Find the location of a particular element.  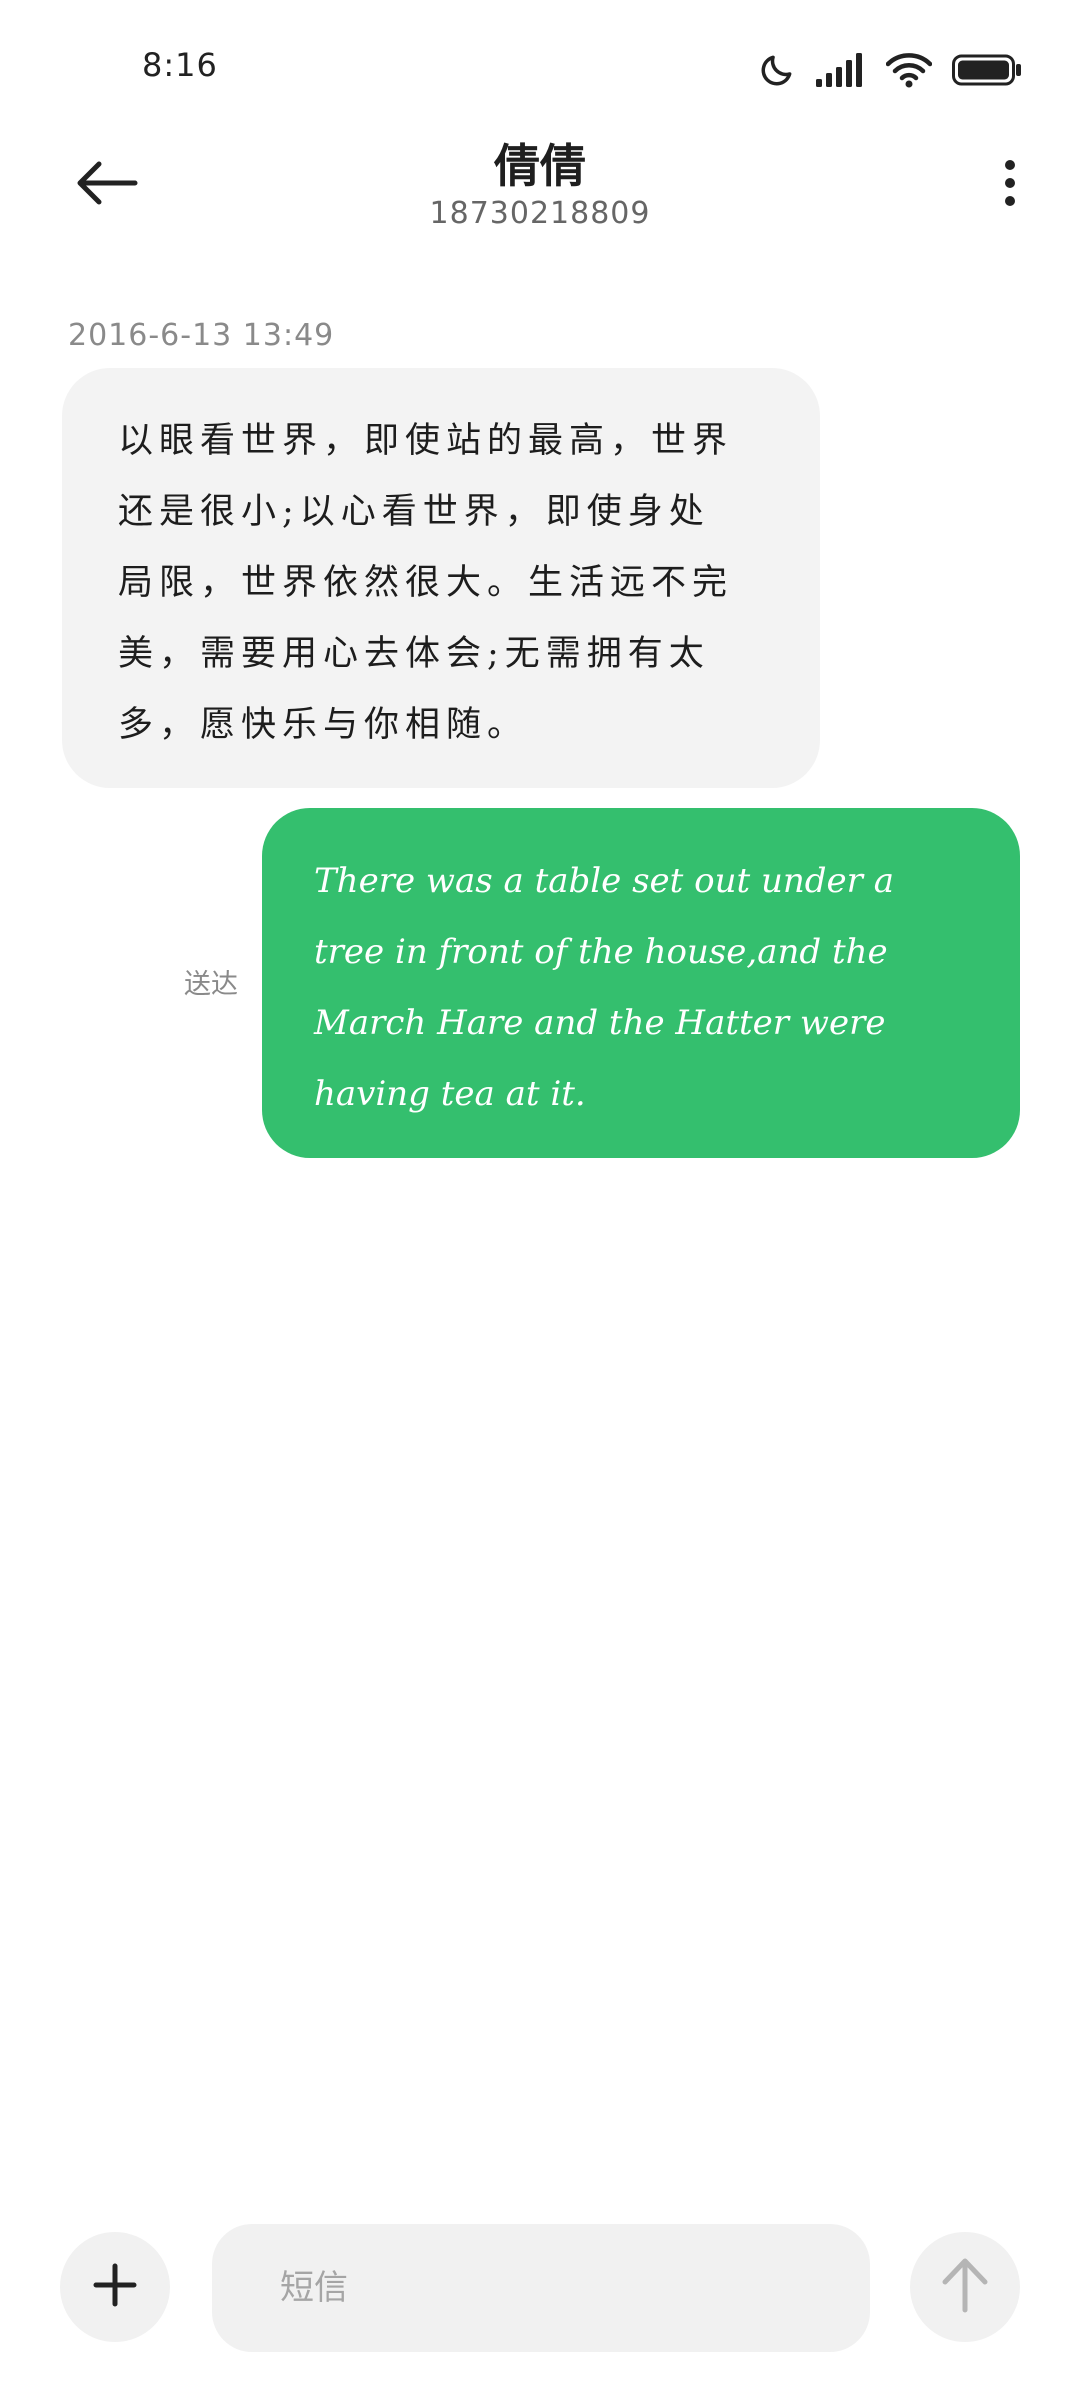

message-input-container is located at coordinates (541, 2288).